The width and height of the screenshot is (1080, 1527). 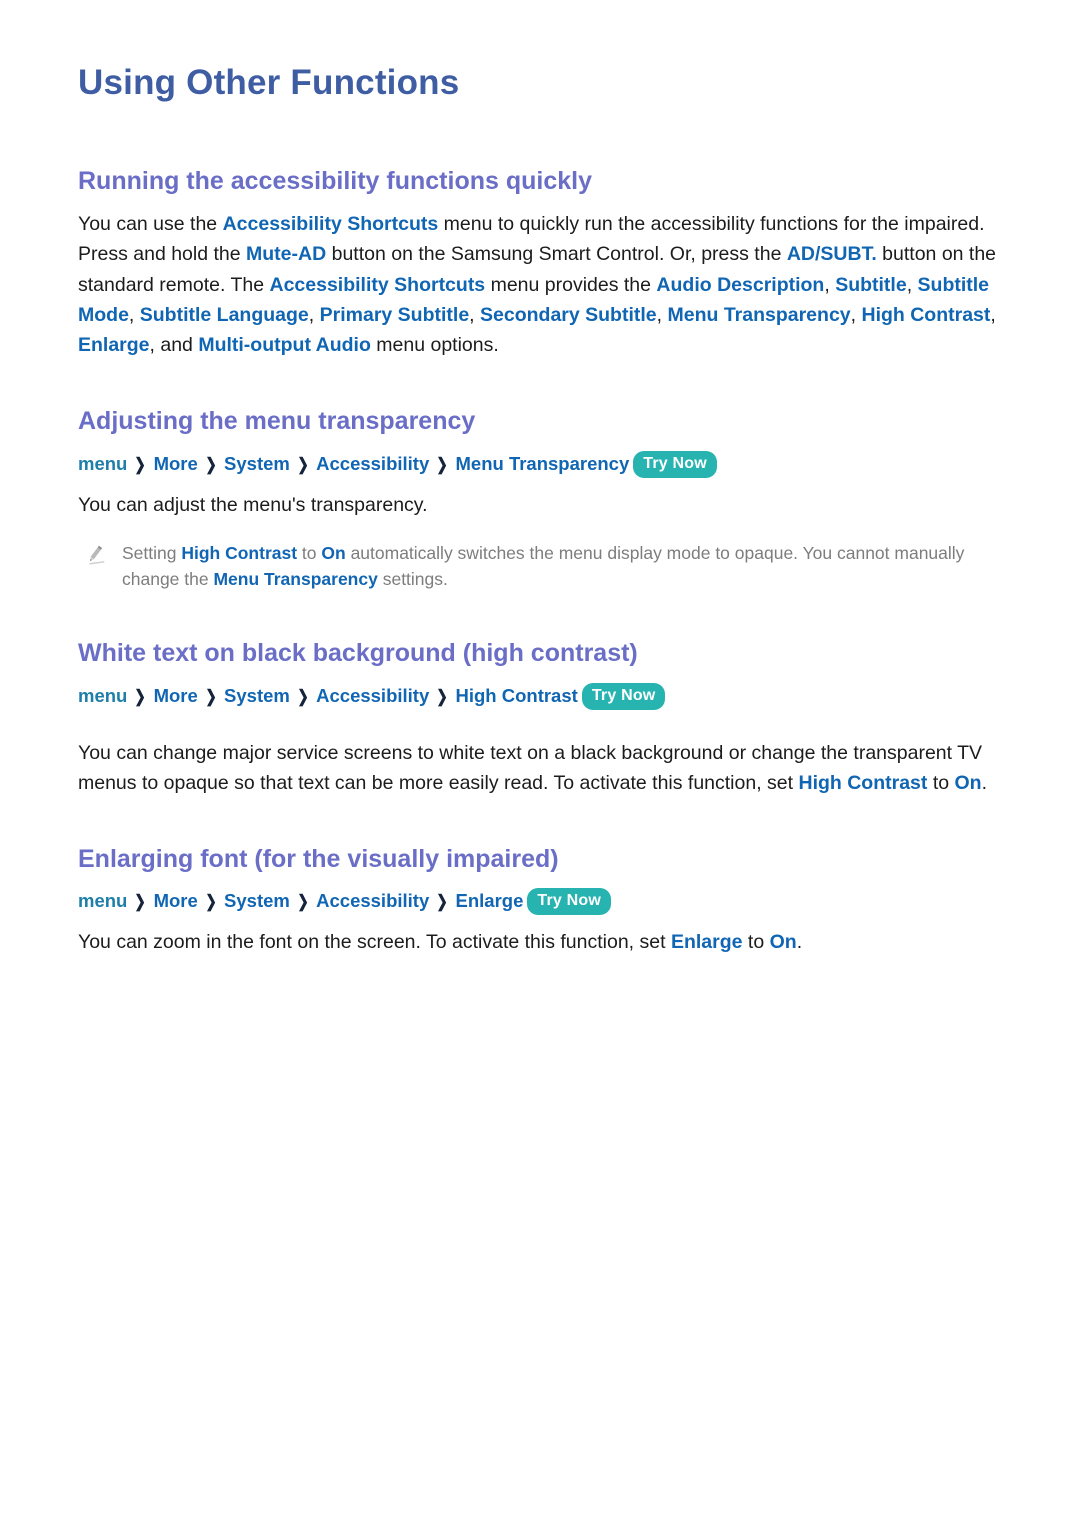 What do you see at coordinates (517, 695) in the screenshot?
I see `breadcrumb-item: High Contrast` at bounding box center [517, 695].